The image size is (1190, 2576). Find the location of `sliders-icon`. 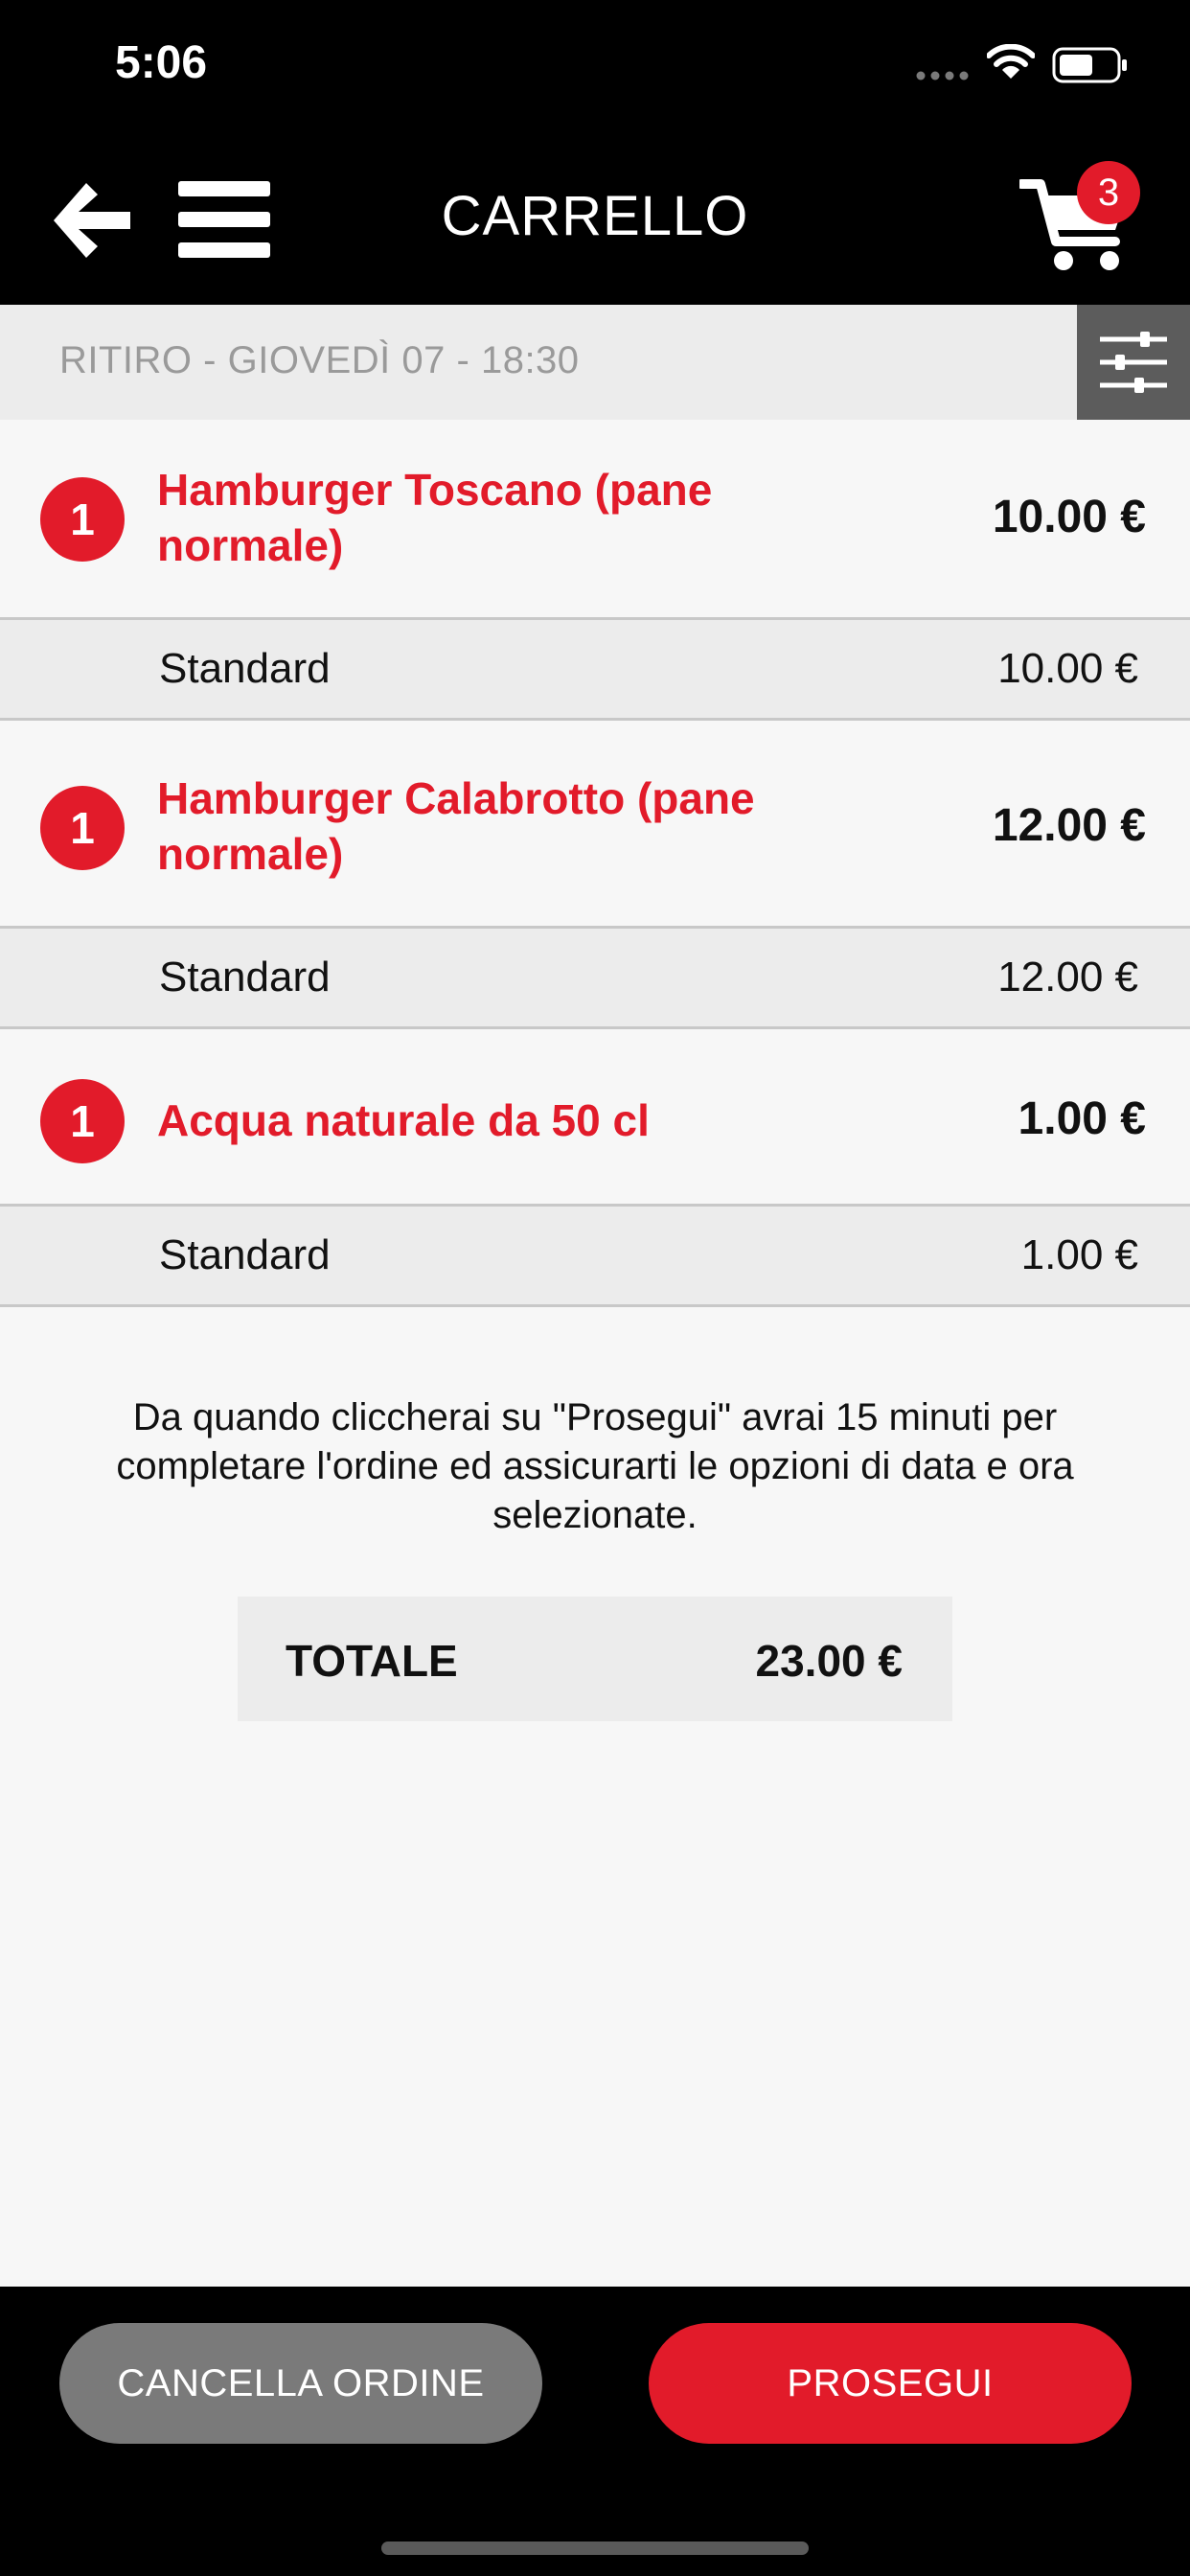

sliders-icon is located at coordinates (1133, 362).